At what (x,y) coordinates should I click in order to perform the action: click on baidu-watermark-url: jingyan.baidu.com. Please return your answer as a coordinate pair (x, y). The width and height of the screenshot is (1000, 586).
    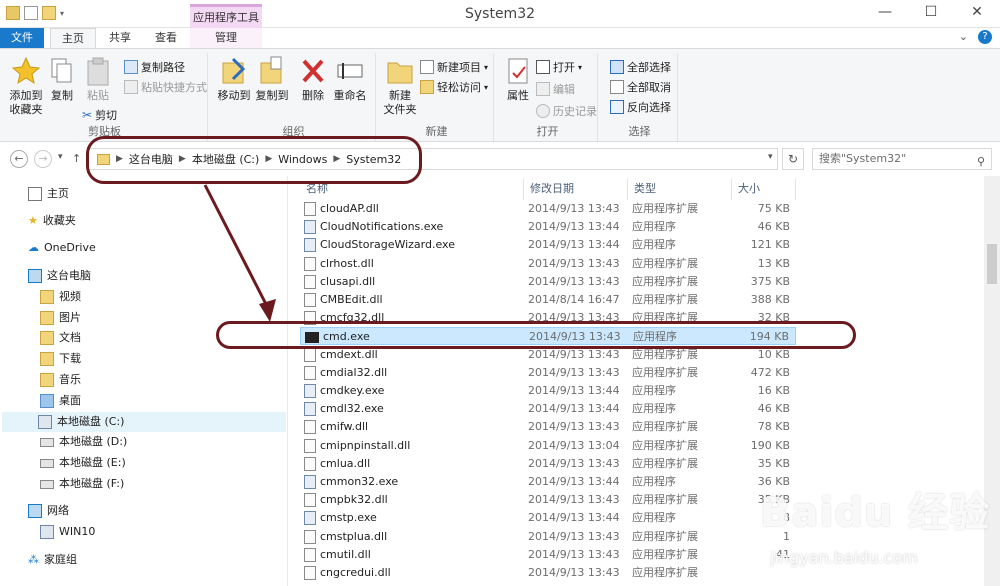
    Looking at the image, I should click on (844, 557).